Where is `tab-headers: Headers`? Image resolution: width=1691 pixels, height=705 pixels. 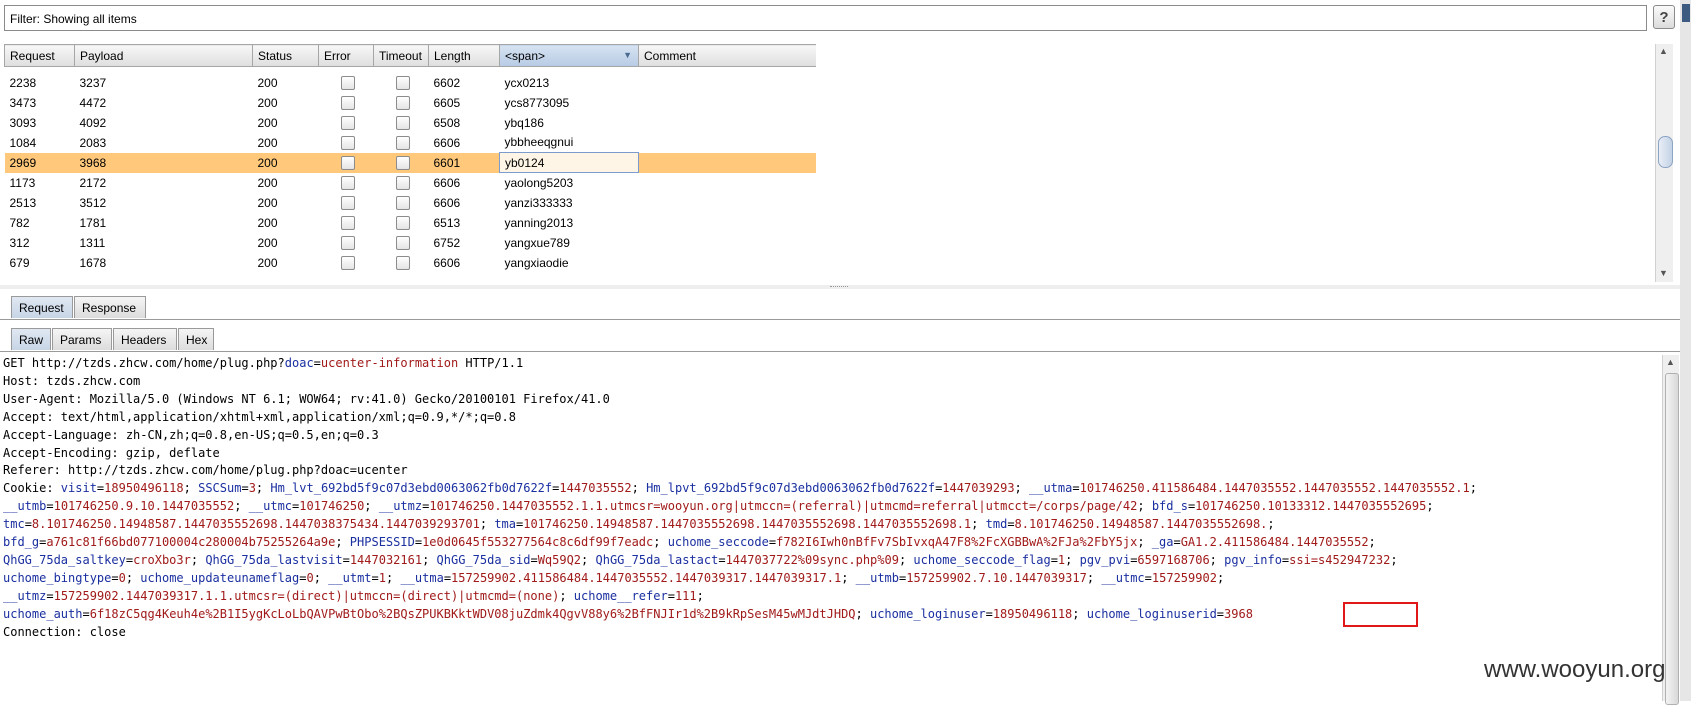
tab-headers: Headers is located at coordinates (145, 339).